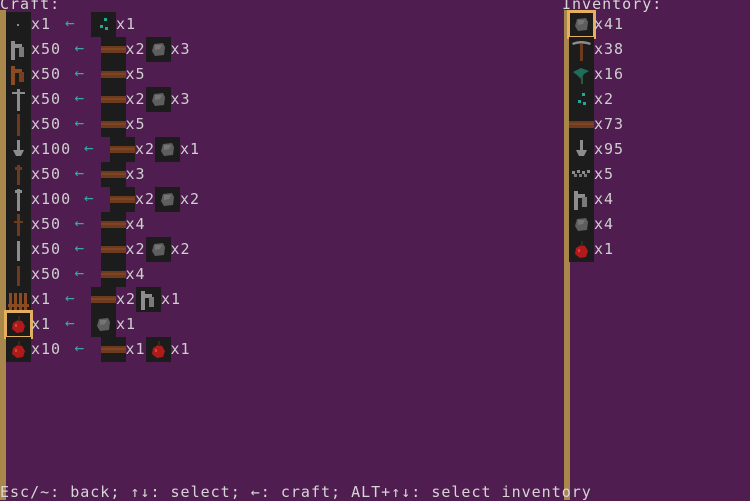  What do you see at coordinates (275, 324) in the screenshot?
I see `craft-recipe-row: x1 ← x1` at bounding box center [275, 324].